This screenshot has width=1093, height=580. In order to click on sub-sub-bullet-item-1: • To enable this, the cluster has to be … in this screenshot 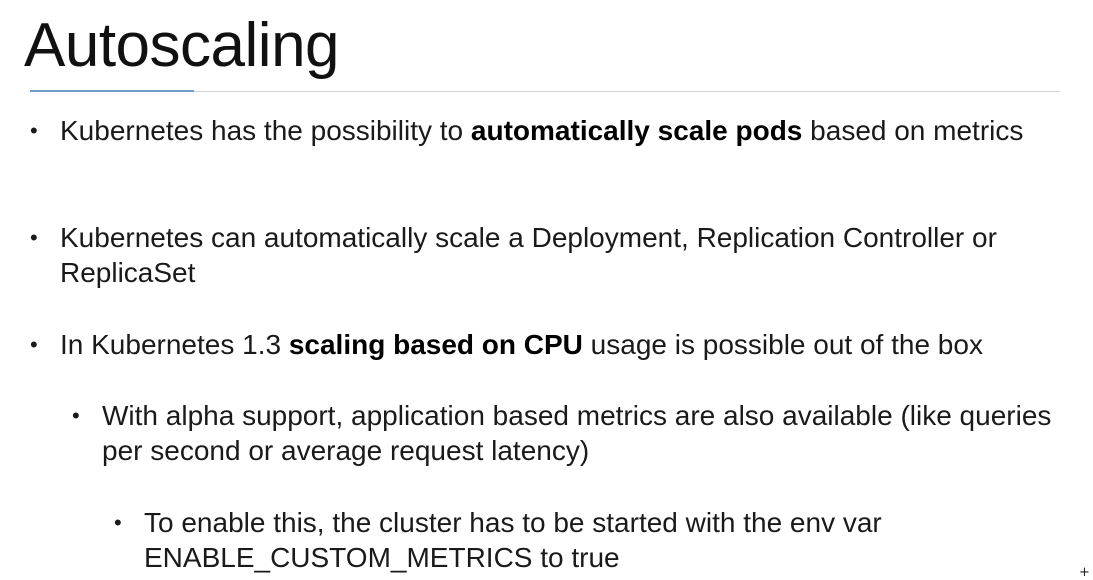, I will do `click(579, 540)`.